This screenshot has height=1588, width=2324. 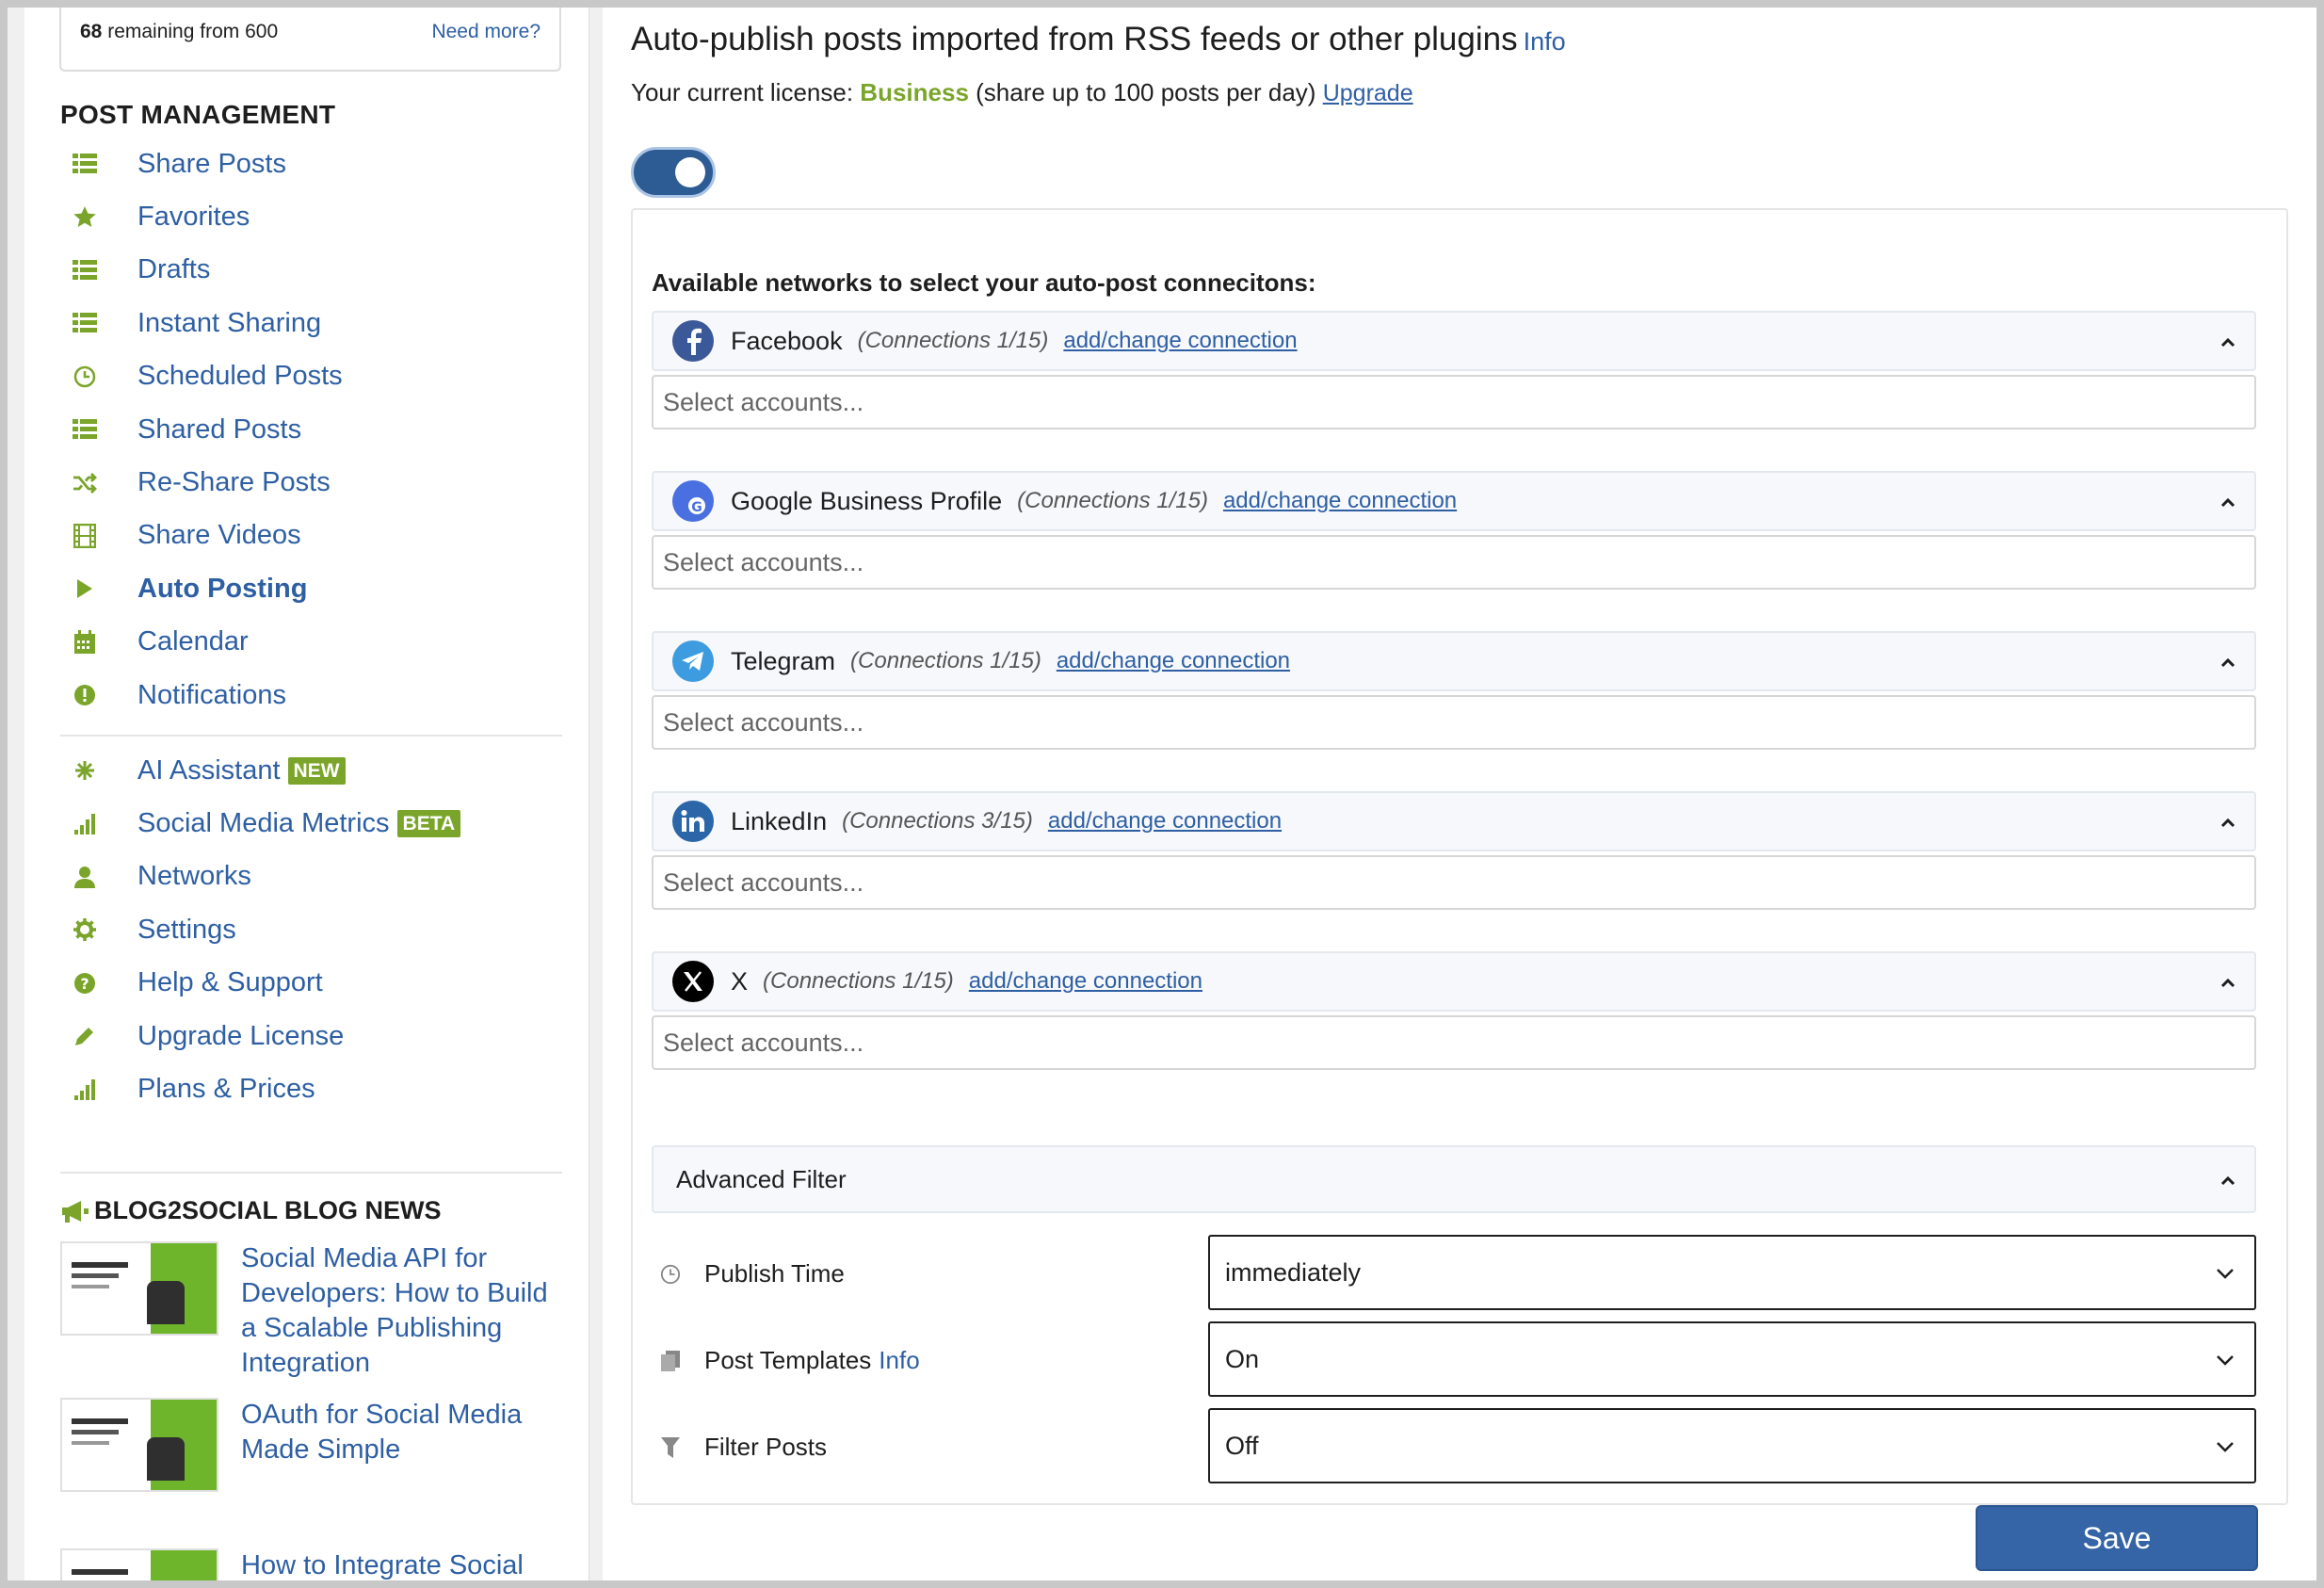 I want to click on sidebar-item-settings: Settings, so click(x=314, y=929).